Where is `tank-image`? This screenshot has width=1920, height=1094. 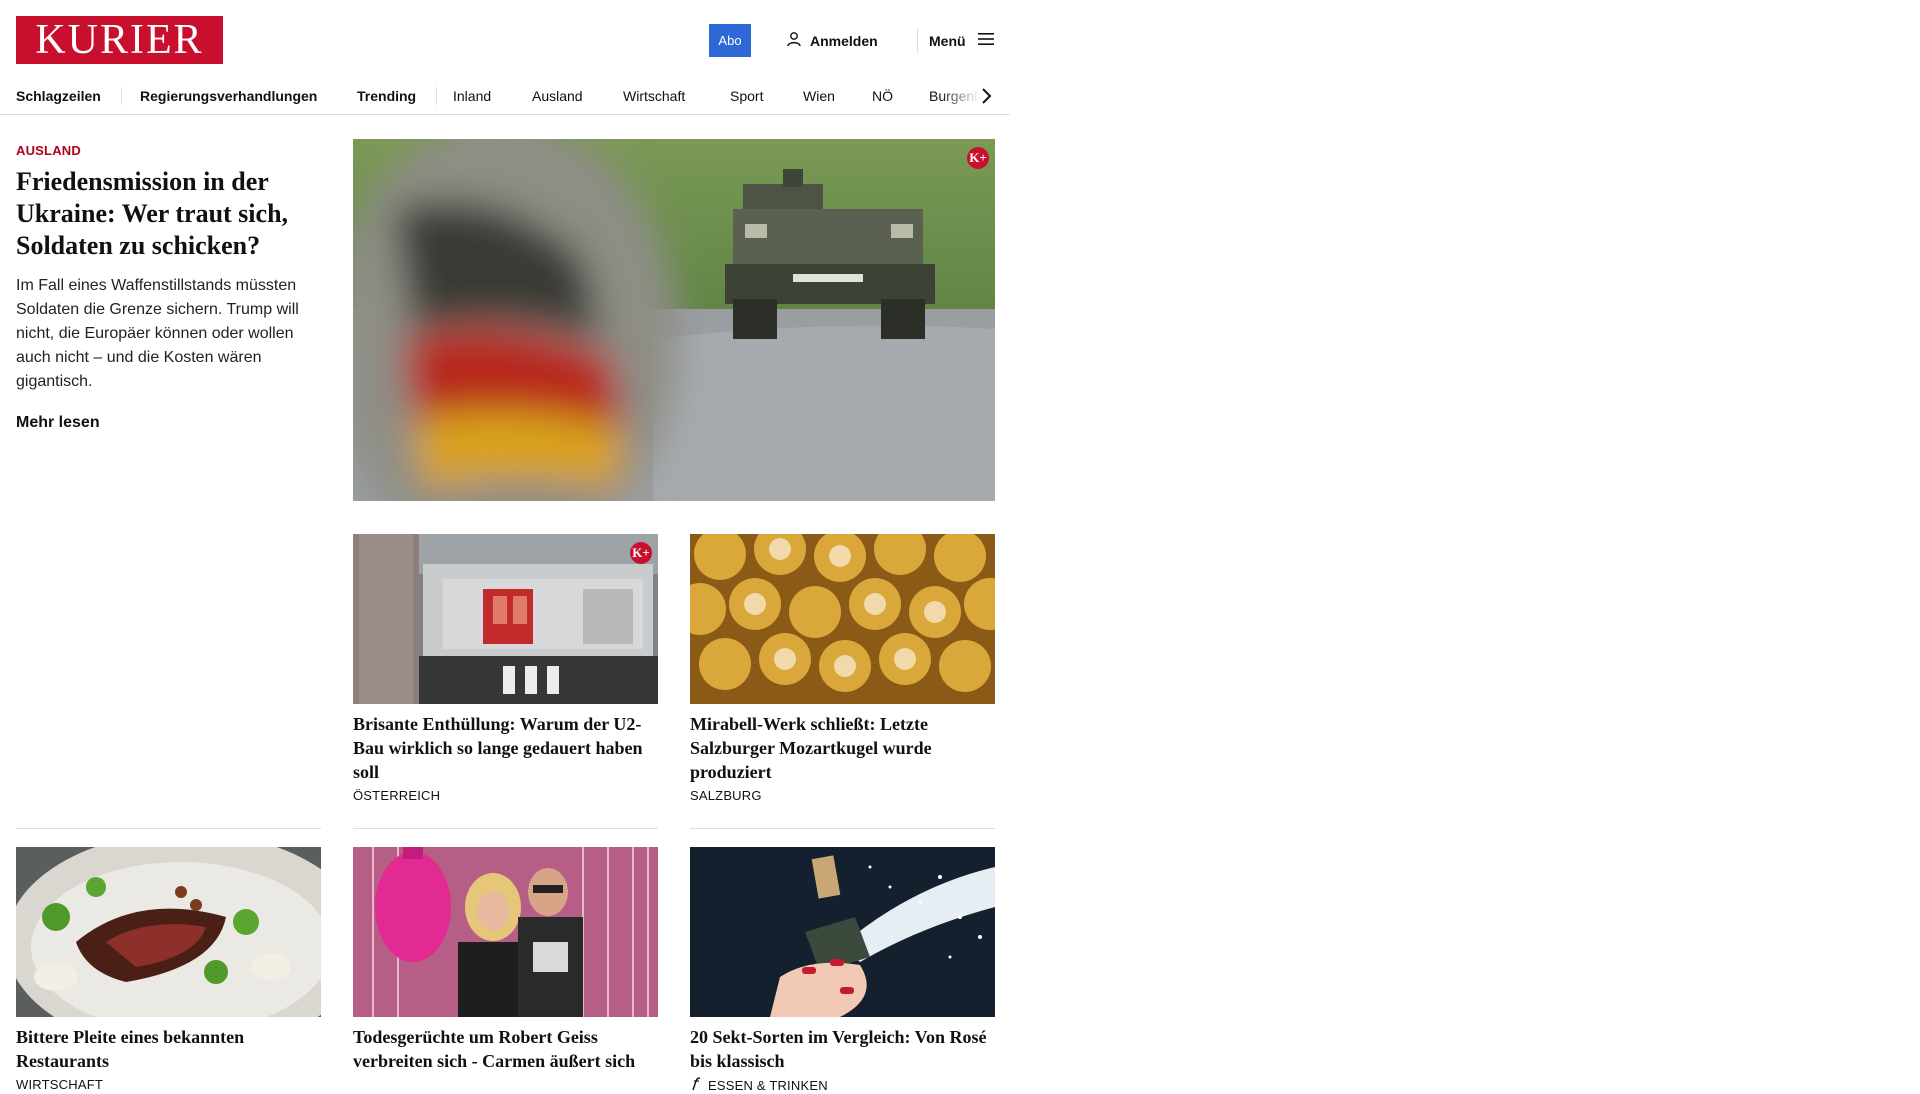 tank-image is located at coordinates (674, 320).